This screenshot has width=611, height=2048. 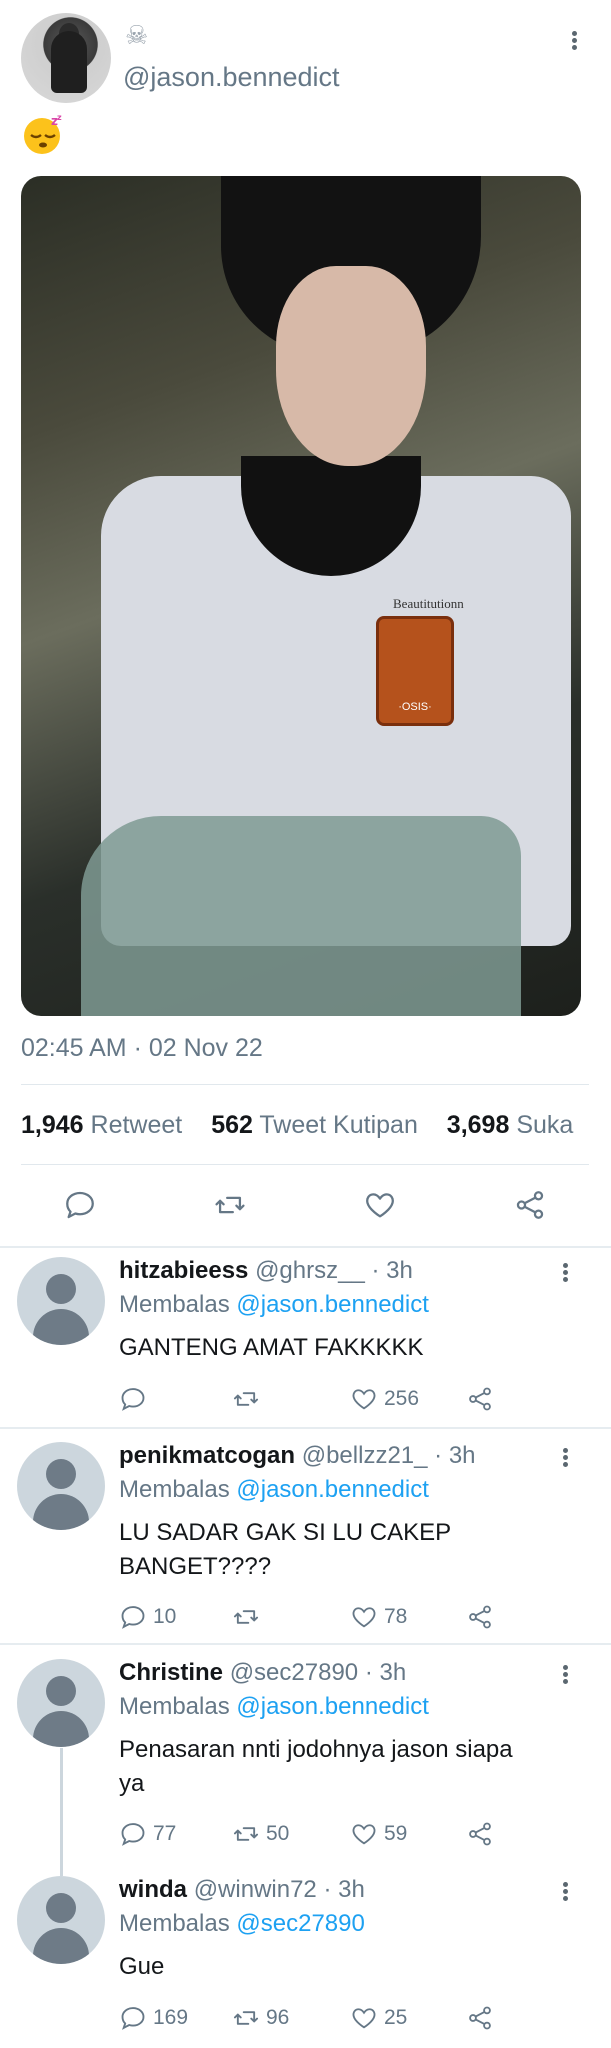 What do you see at coordinates (314, 1125) in the screenshot?
I see `quote-stat: 562 Tweet Kutipan` at bounding box center [314, 1125].